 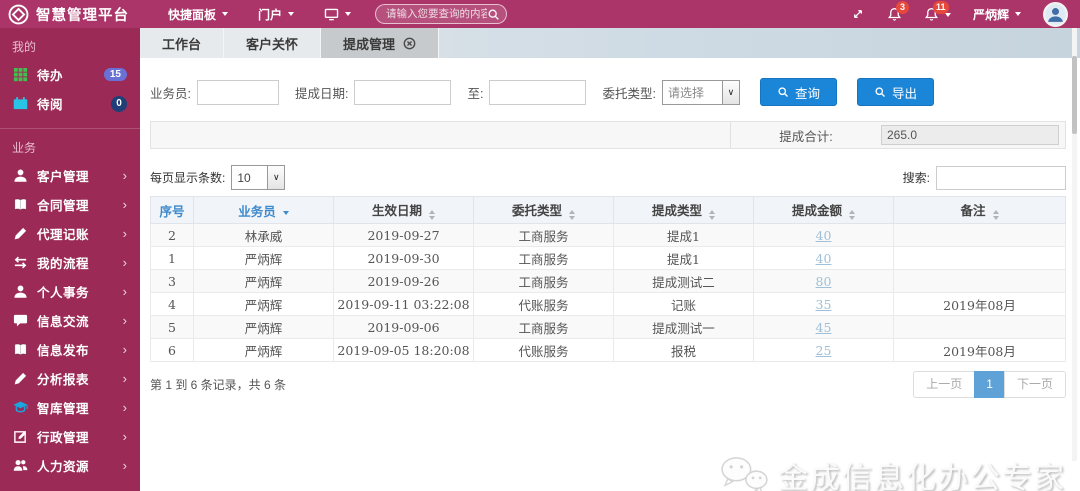 I want to click on book-icon, so click(x=20, y=349).